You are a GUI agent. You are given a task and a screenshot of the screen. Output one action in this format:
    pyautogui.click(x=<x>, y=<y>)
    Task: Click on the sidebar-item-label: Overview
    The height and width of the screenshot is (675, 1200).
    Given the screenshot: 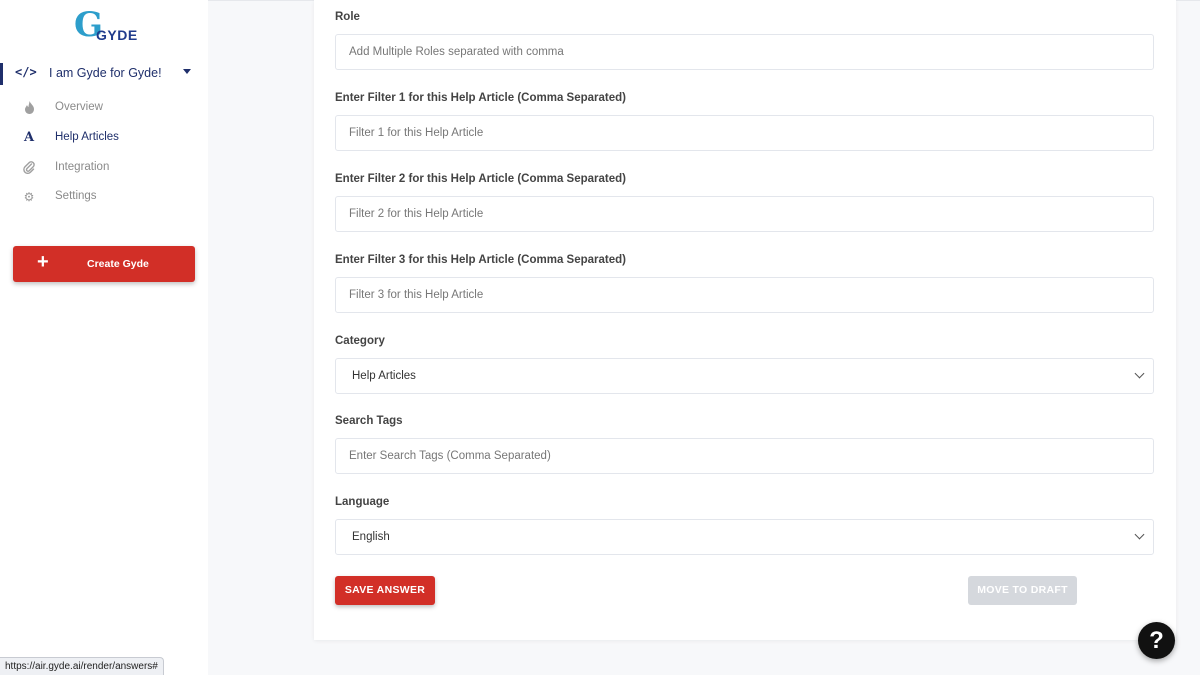 What is the action you would take?
    pyautogui.click(x=79, y=107)
    